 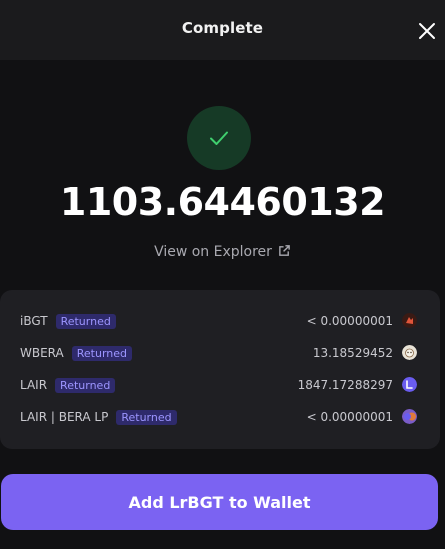 I want to click on success-check-icon, so click(x=219, y=138).